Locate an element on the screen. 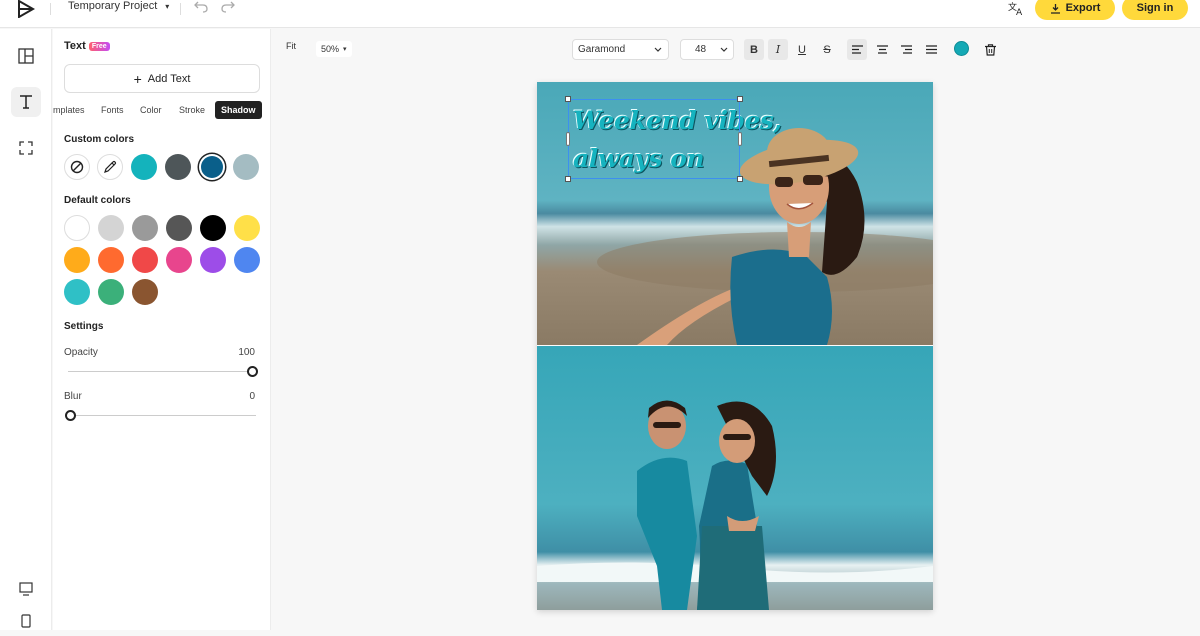 This screenshot has width=1200, height=636. align-center-button is located at coordinates (882, 49).